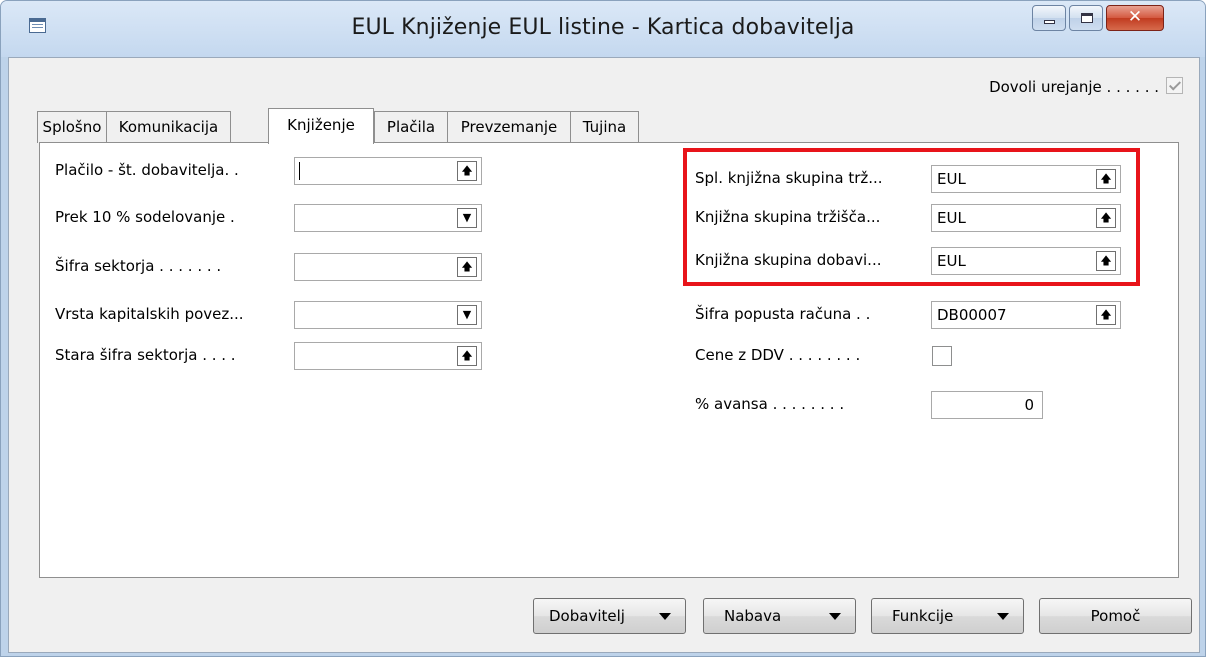 Image resolution: width=1206 pixels, height=657 pixels. I want to click on text-cursor, so click(299, 171).